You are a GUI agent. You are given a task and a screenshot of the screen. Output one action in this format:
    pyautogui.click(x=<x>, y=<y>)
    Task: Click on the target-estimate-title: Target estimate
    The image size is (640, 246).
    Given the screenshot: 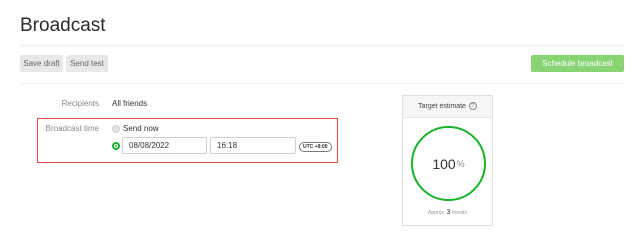 What is the action you would take?
    pyautogui.click(x=442, y=106)
    